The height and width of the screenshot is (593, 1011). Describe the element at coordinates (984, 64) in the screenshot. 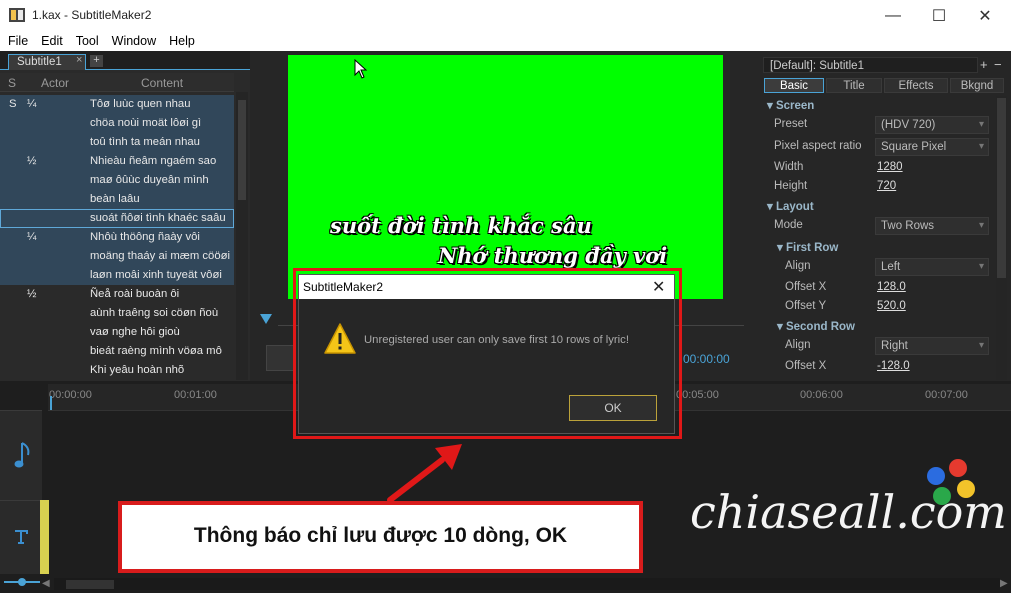

I see `add-preset-button: +` at that location.